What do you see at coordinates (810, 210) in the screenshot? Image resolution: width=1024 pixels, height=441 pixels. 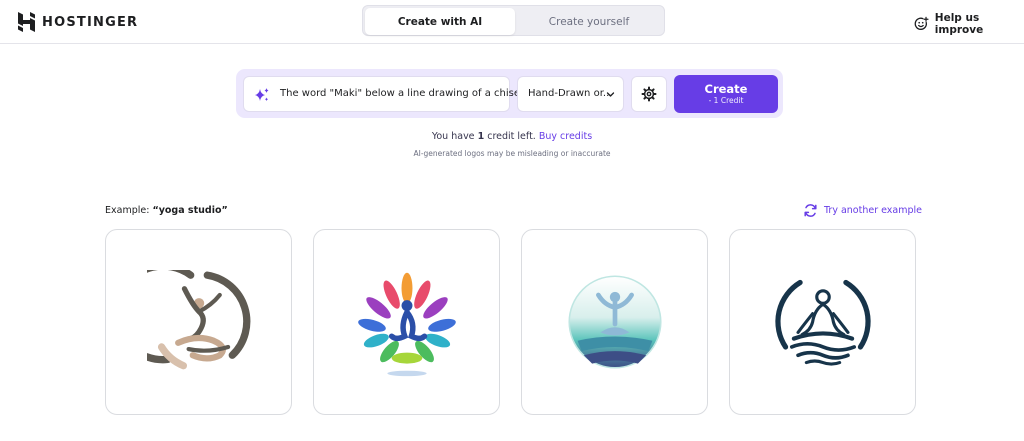 I see `refresh-icon` at bounding box center [810, 210].